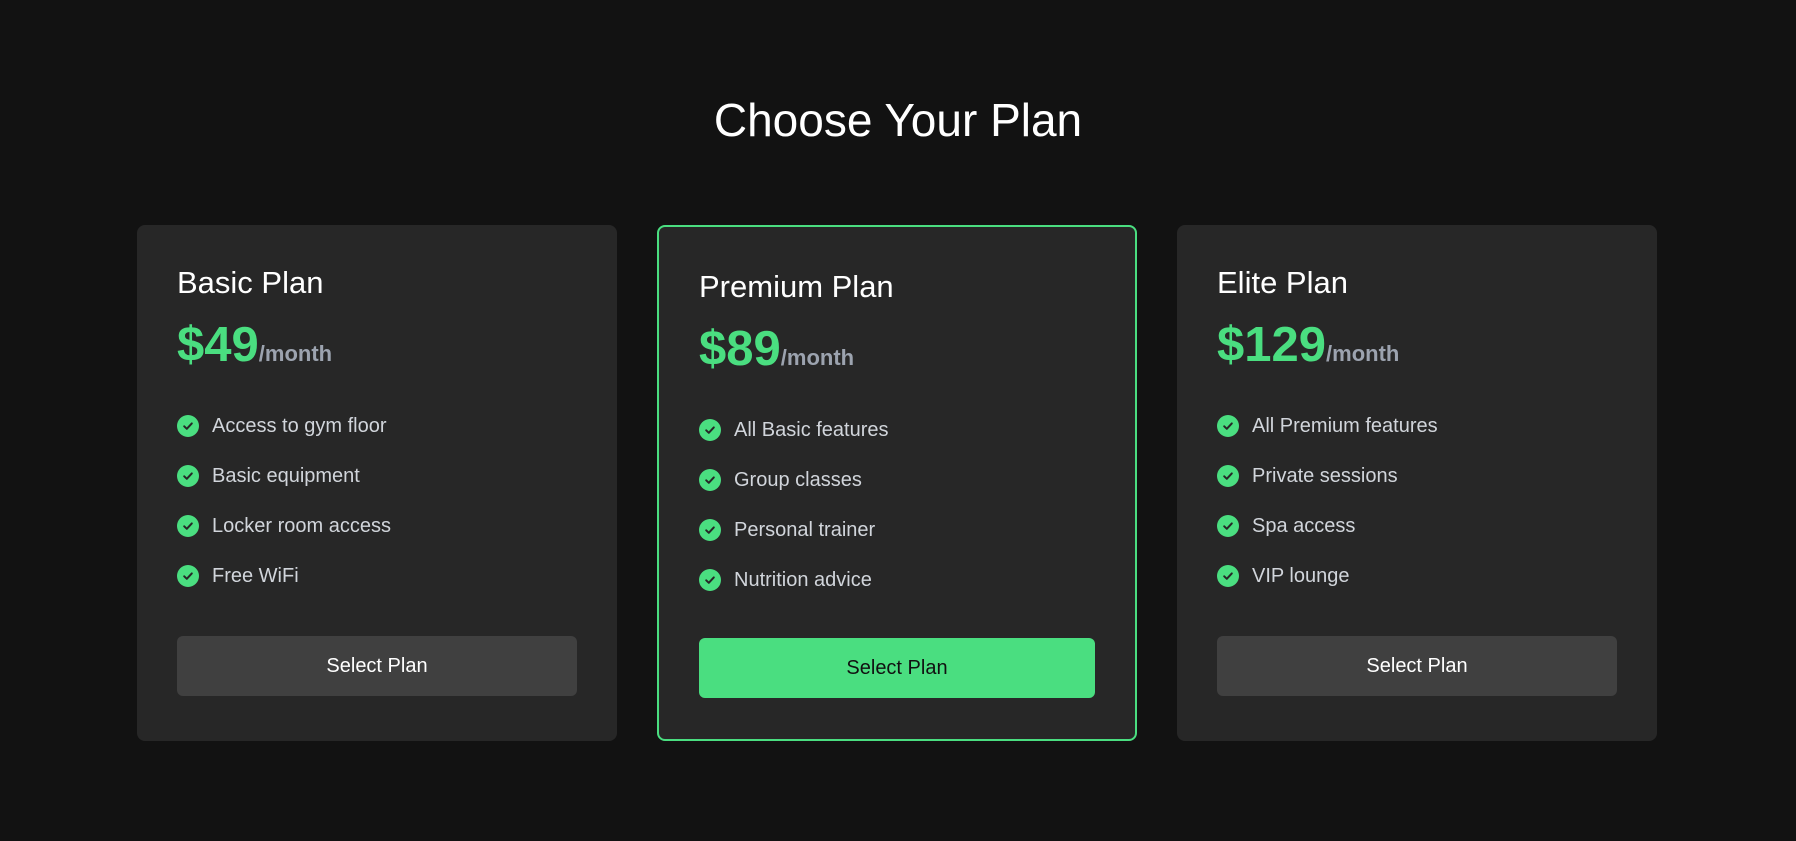 The height and width of the screenshot is (841, 1796). I want to click on feature-item: Locker room access, so click(377, 526).